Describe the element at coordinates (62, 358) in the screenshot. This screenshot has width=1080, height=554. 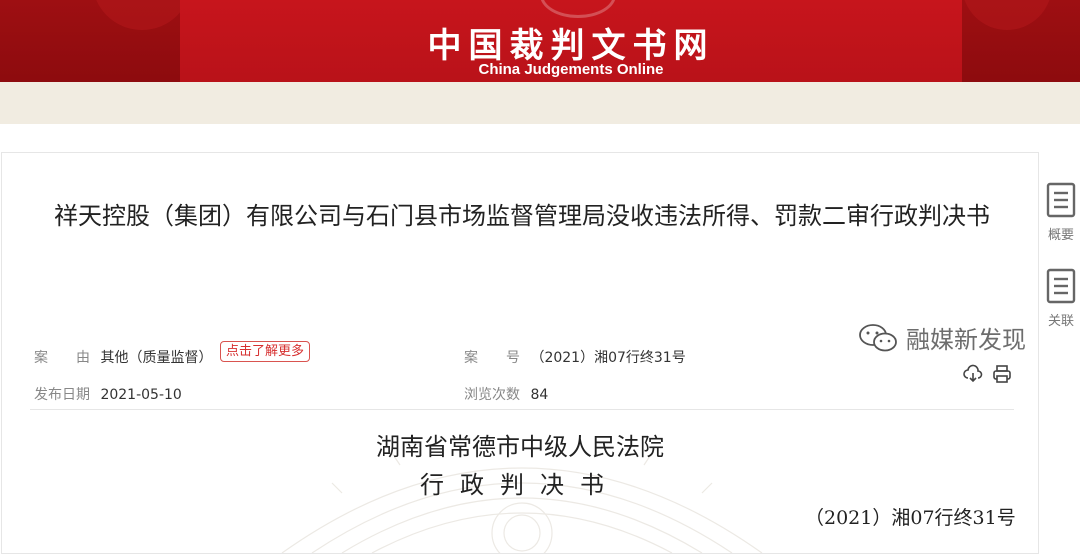
I see `case-cause-label: 案 由` at that location.